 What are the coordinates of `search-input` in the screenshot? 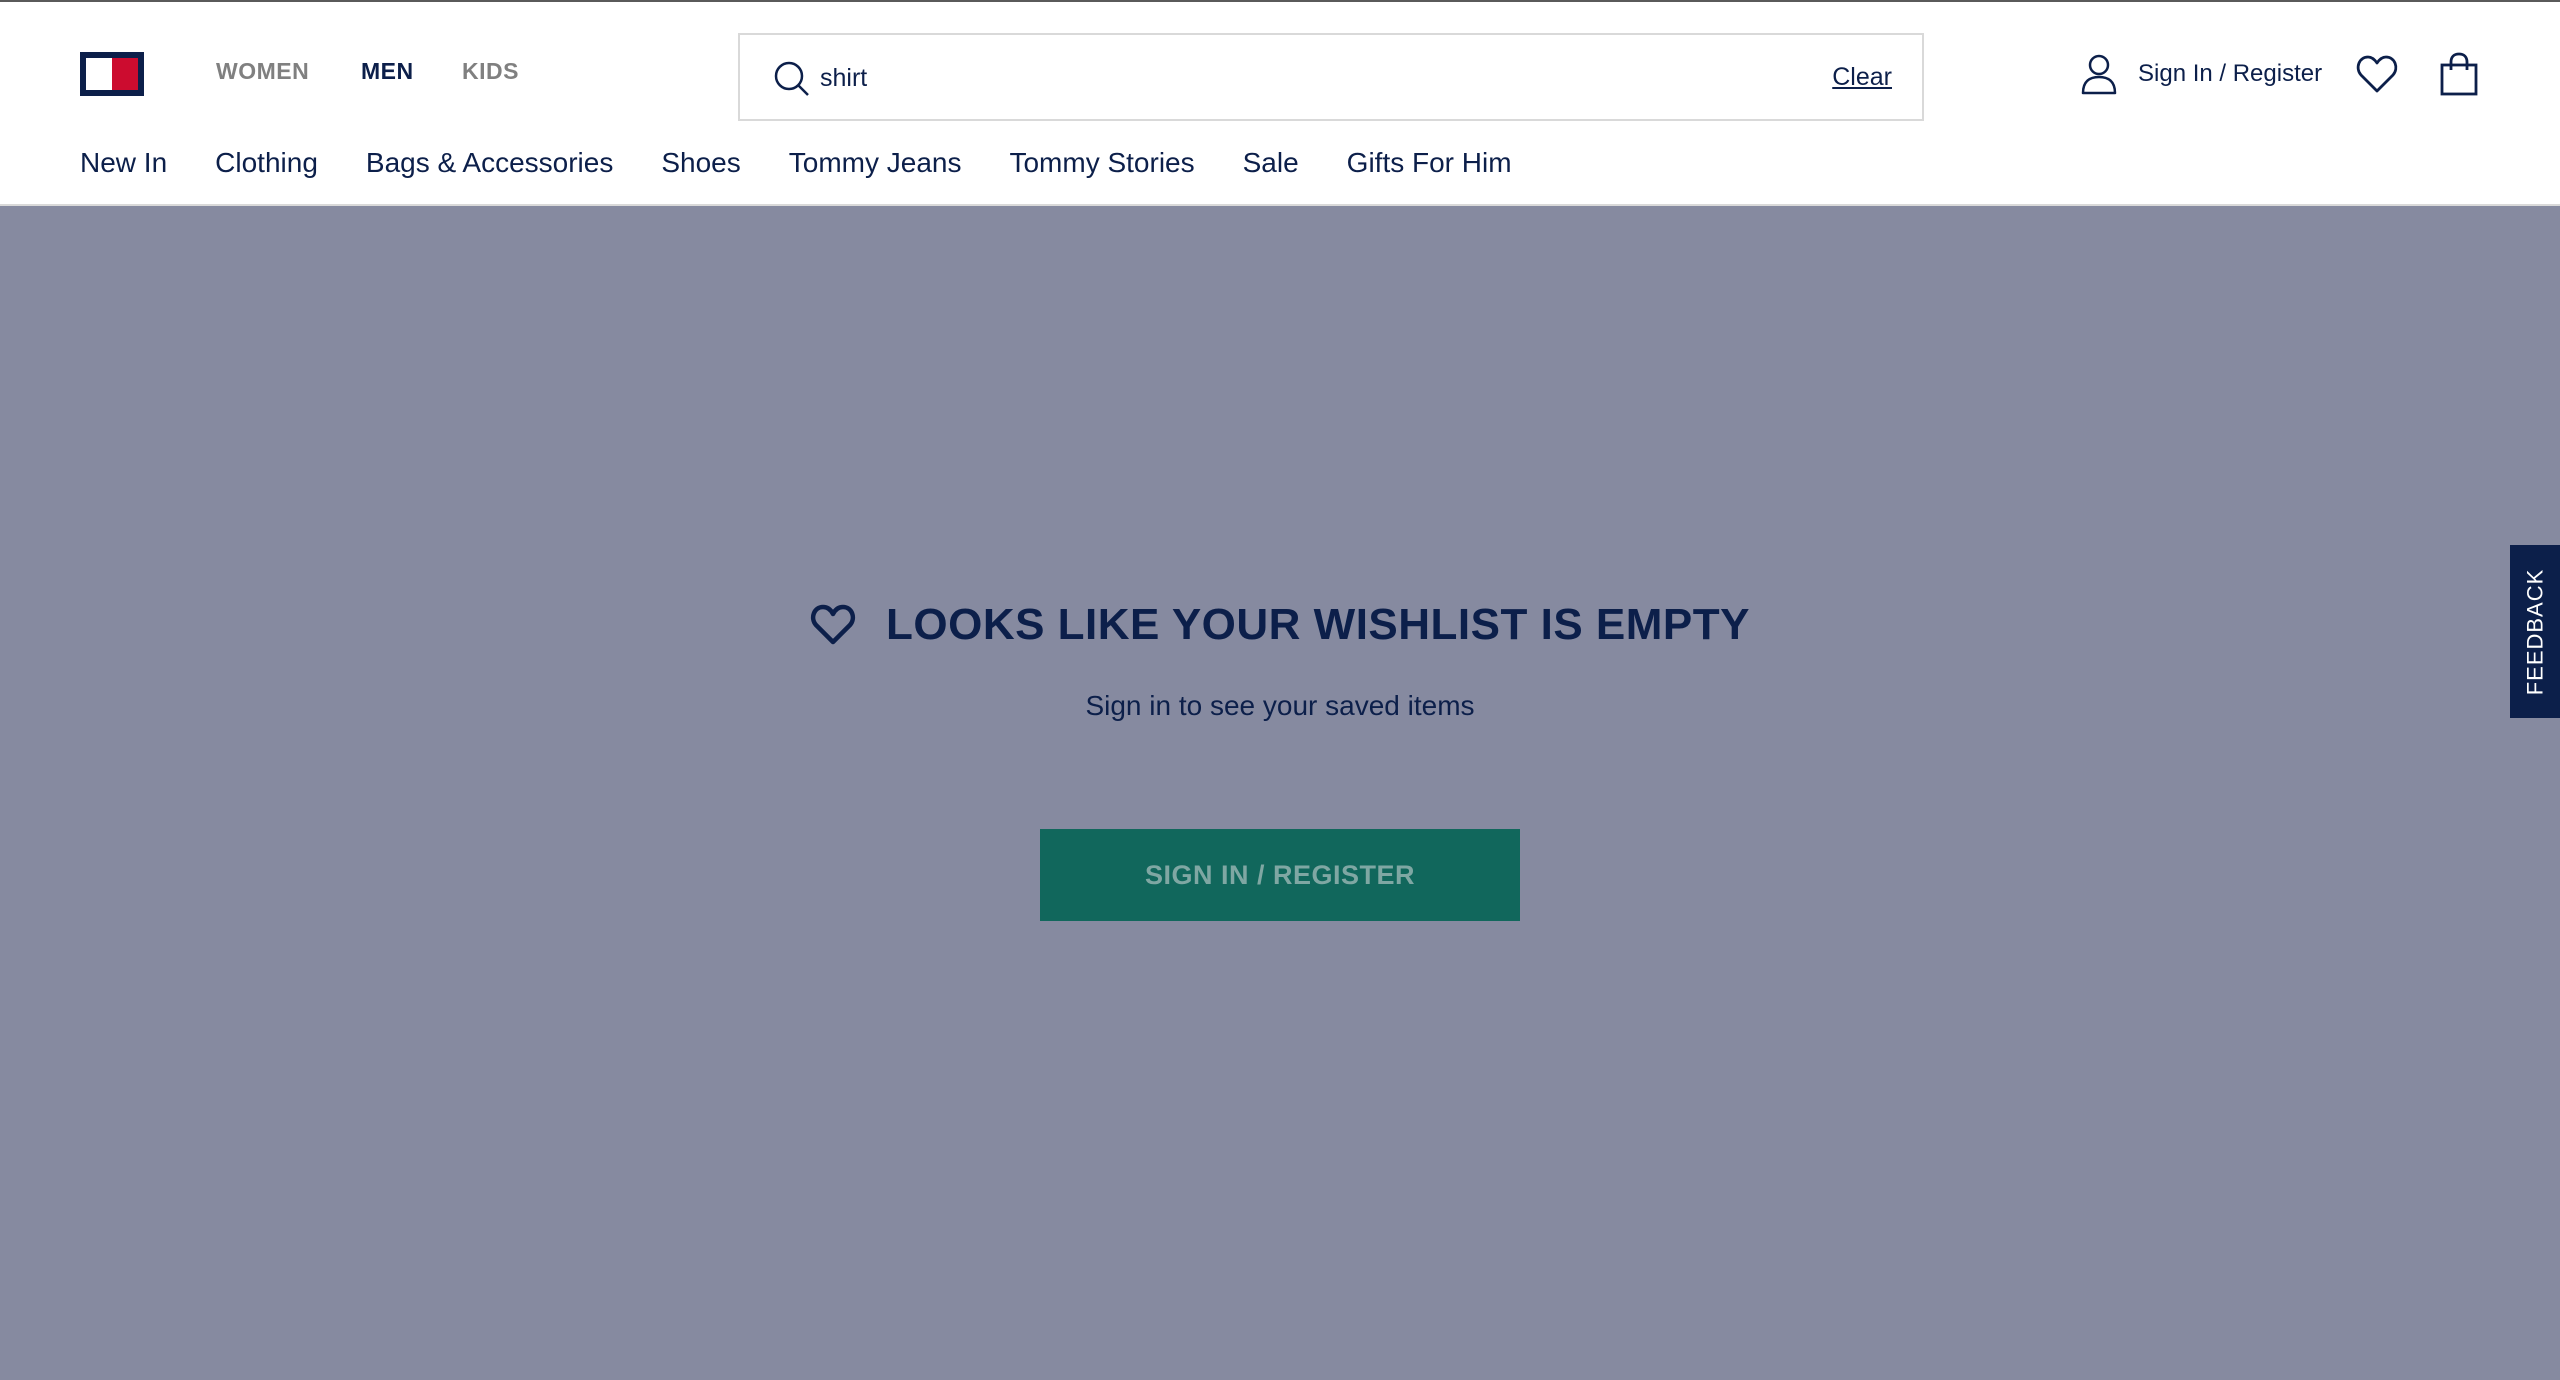 It's located at (1270, 78).